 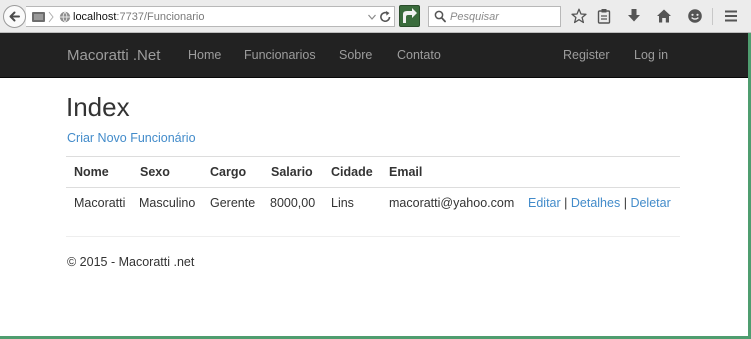 What do you see at coordinates (544, 203) in the screenshot?
I see `edit-link: Editar` at bounding box center [544, 203].